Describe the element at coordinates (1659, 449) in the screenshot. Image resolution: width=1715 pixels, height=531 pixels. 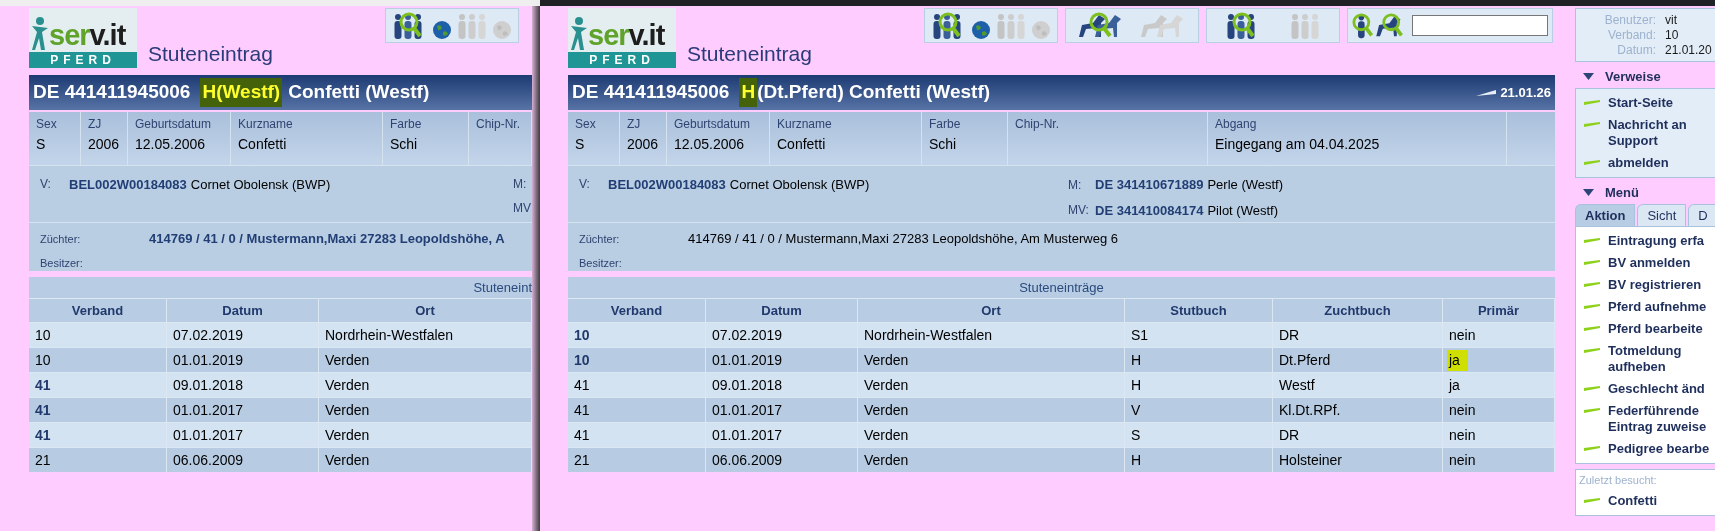
I see `sidebar-link: Pedigree bearbe` at that location.